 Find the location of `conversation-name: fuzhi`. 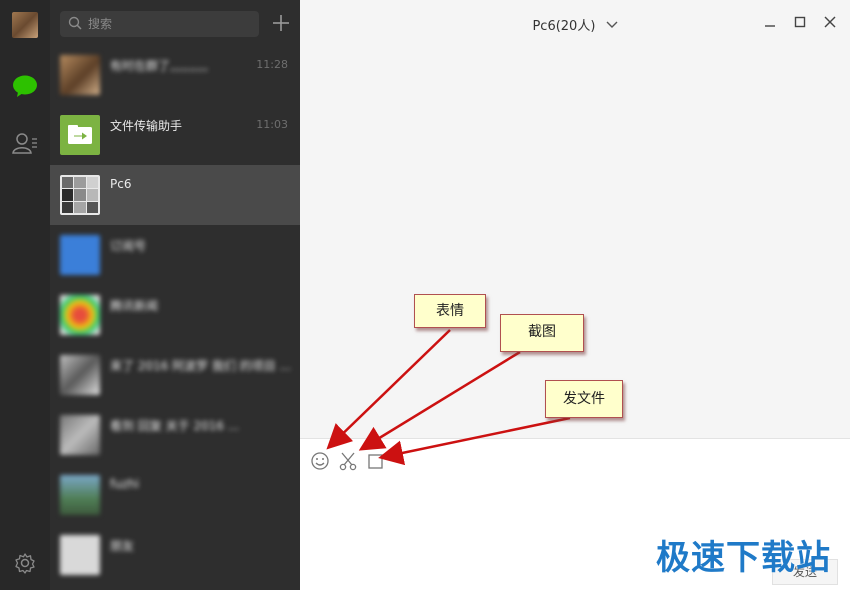

conversation-name: fuzhi is located at coordinates (125, 484).